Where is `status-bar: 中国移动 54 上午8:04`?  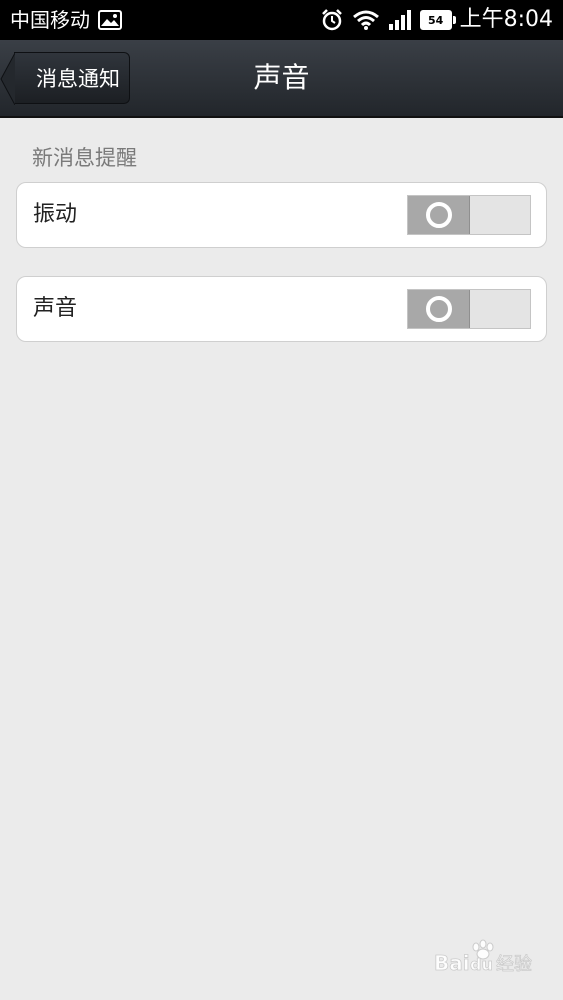 status-bar: 中国移动 54 上午8:04 is located at coordinates (281, 20).